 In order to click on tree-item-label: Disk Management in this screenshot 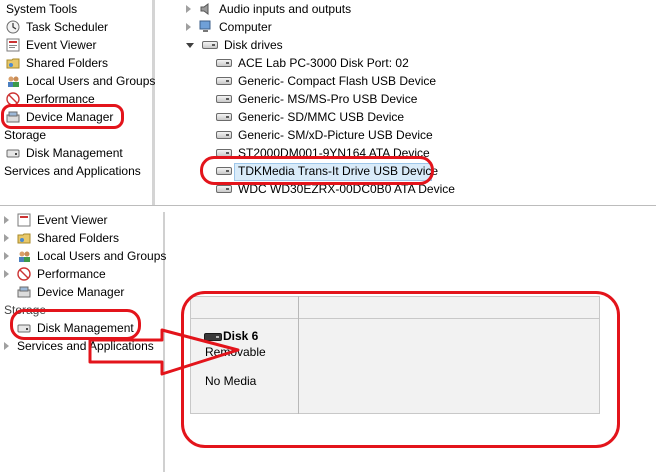, I will do `click(74, 153)`.